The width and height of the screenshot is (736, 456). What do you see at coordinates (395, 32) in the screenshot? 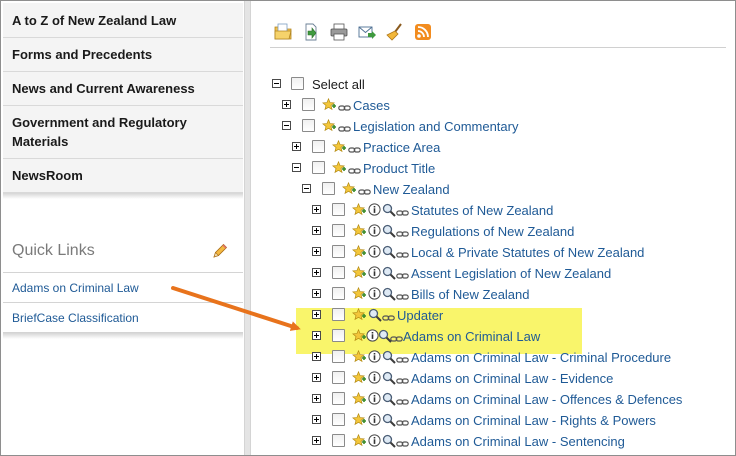
I see `clear-broom-icon` at bounding box center [395, 32].